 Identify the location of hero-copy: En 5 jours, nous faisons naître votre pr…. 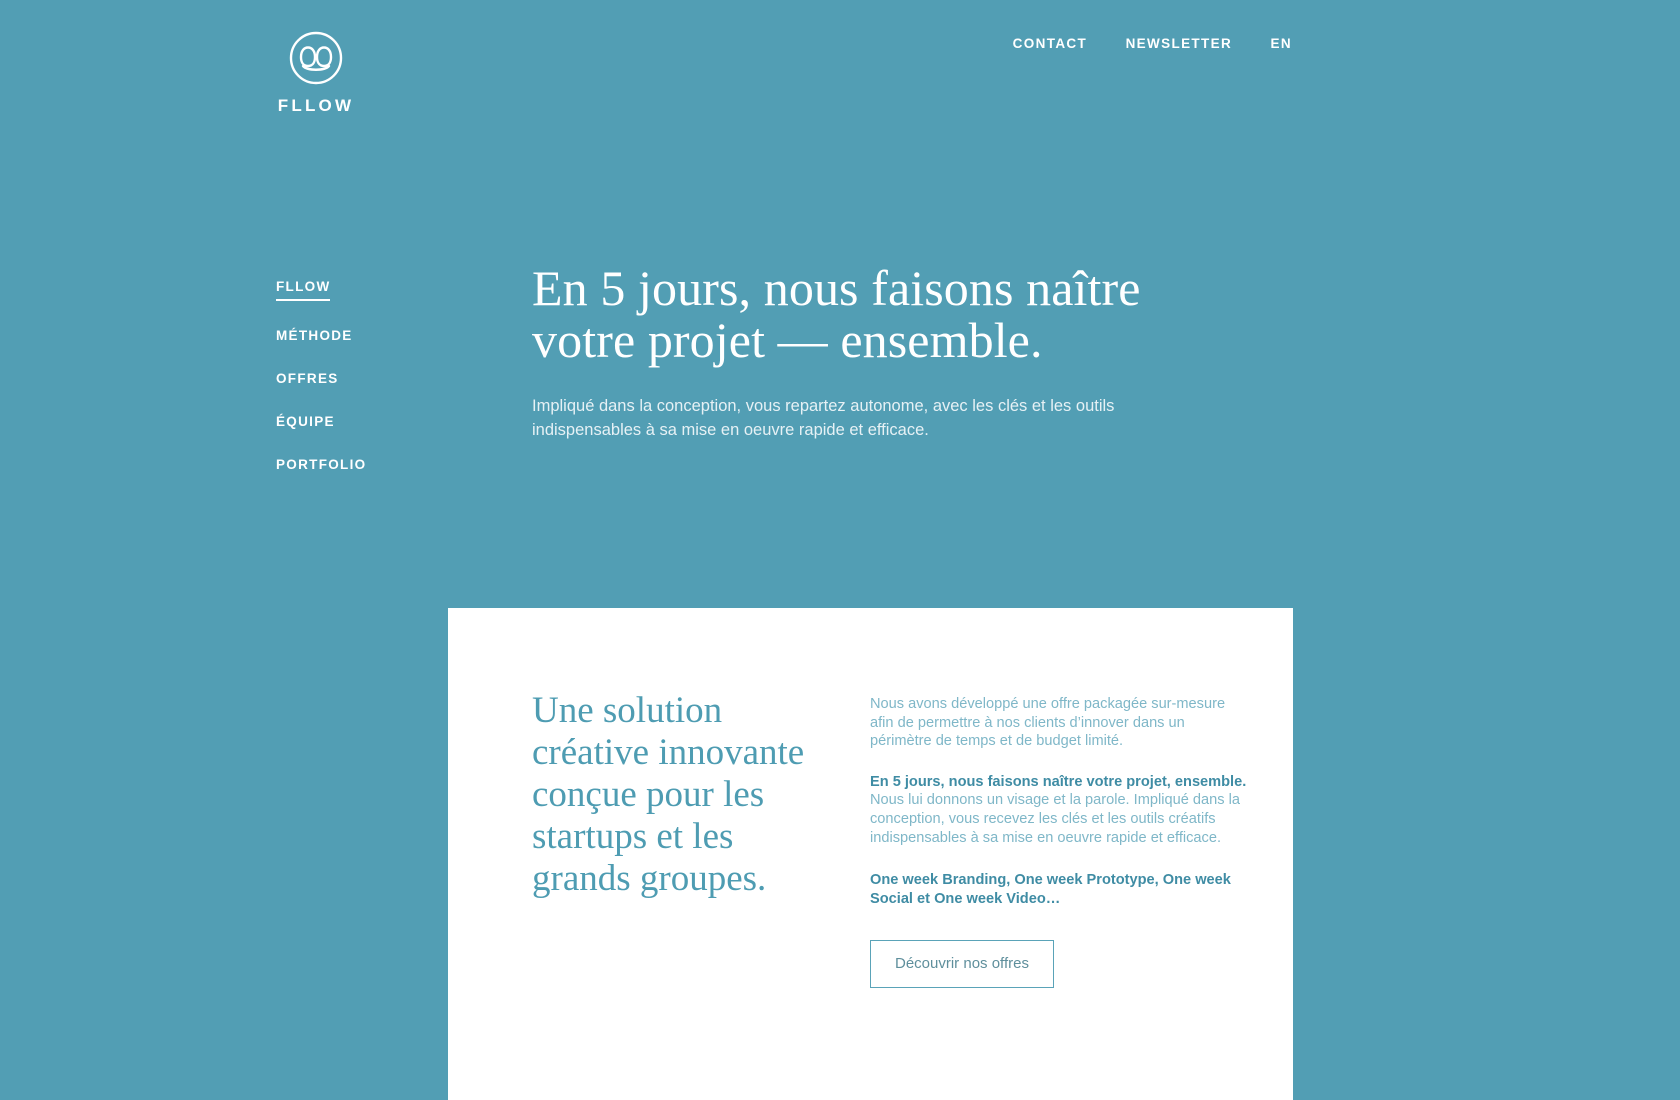
(852, 352).